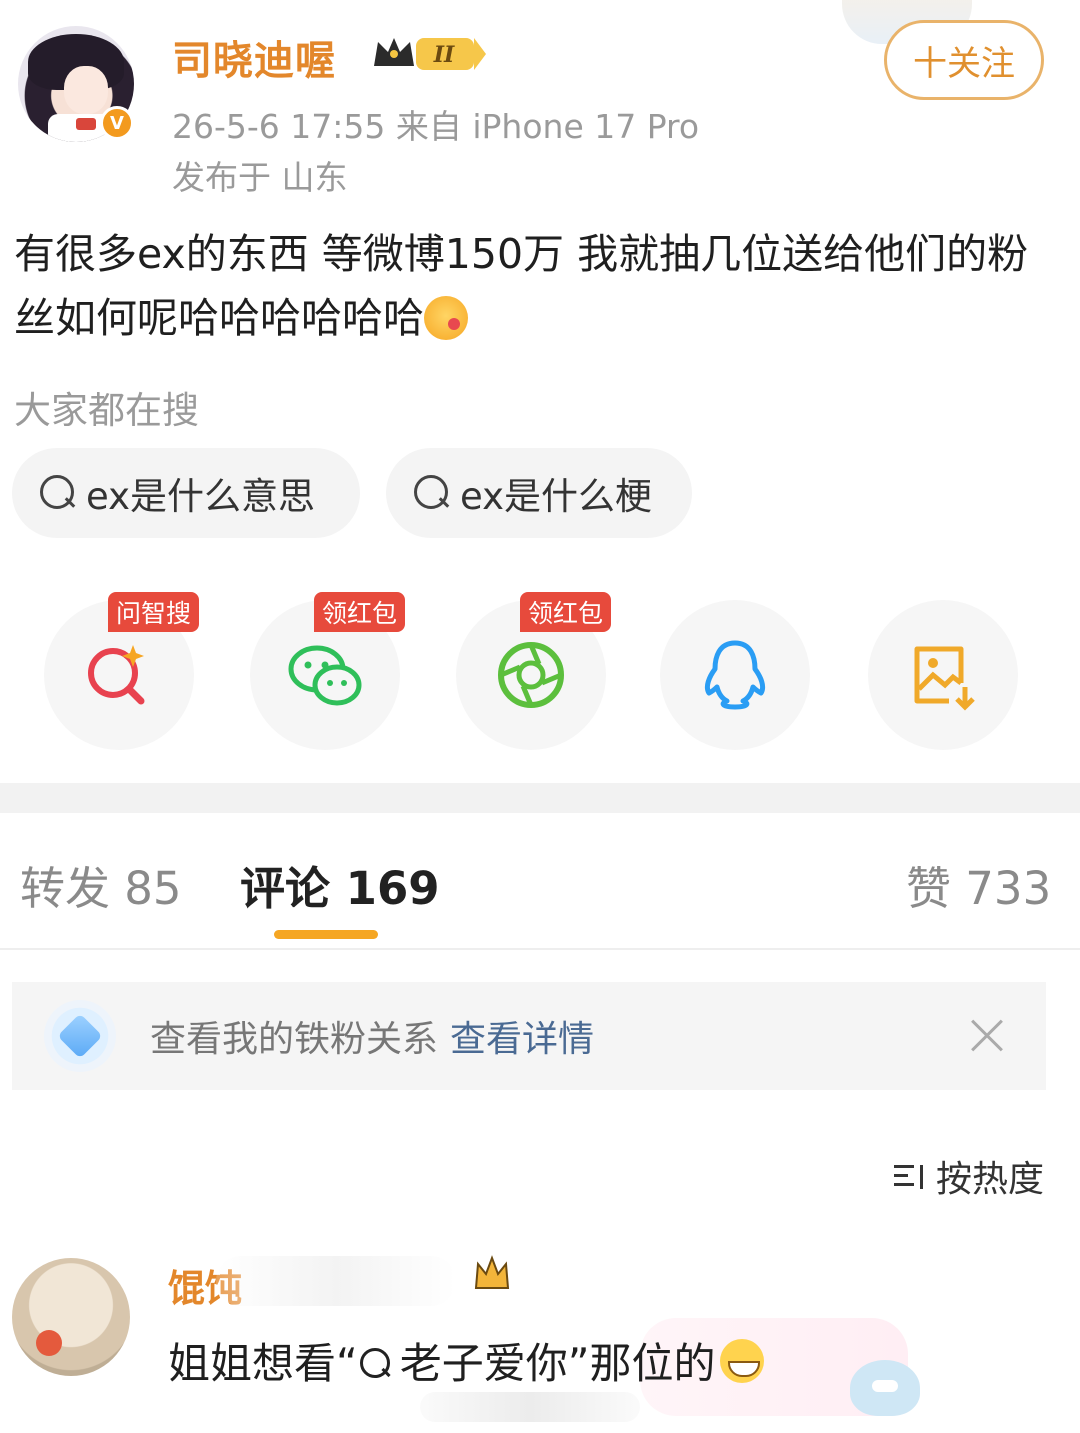 This screenshot has height=1433, width=1080. Describe the element at coordinates (531, 675) in the screenshot. I see `moments-icon` at that location.